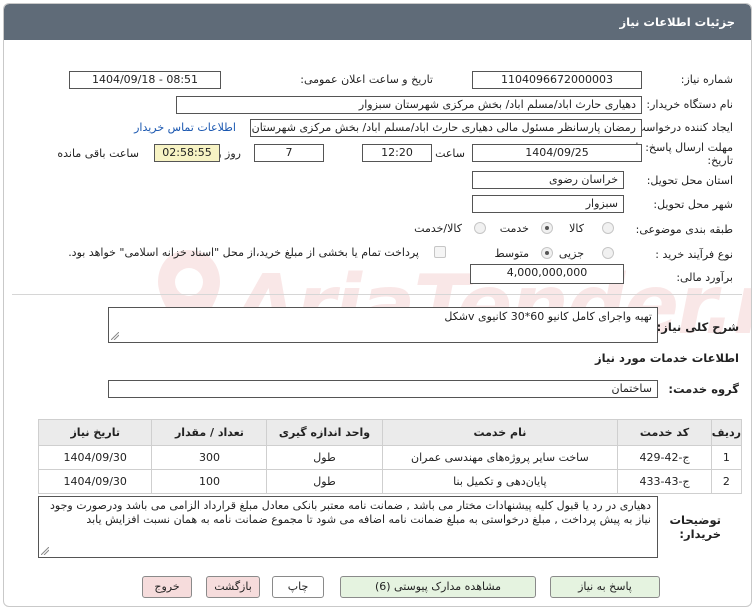 This screenshot has height=610, width=755. What do you see at coordinates (298, 587) in the screenshot?
I see `print-button: چاپ` at bounding box center [298, 587].